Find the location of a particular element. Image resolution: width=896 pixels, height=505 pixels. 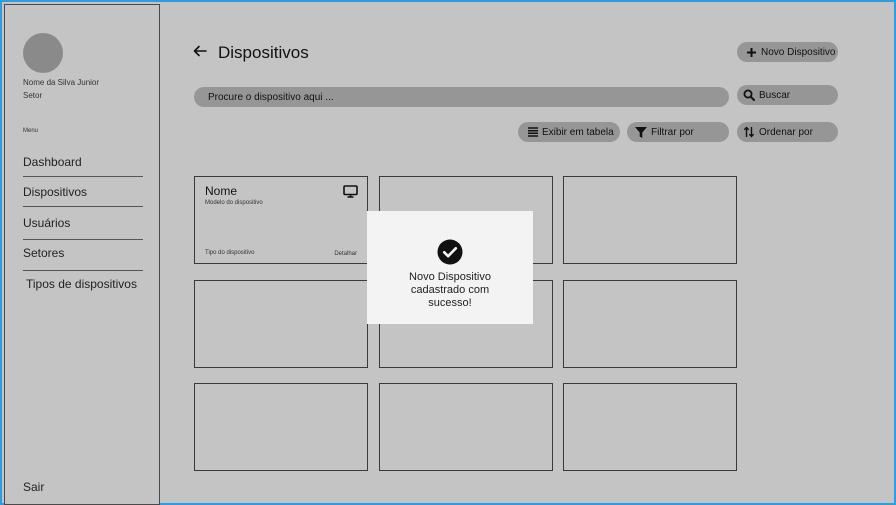

sidebar-item-dashboard: Dashboard is located at coordinates (83, 162).